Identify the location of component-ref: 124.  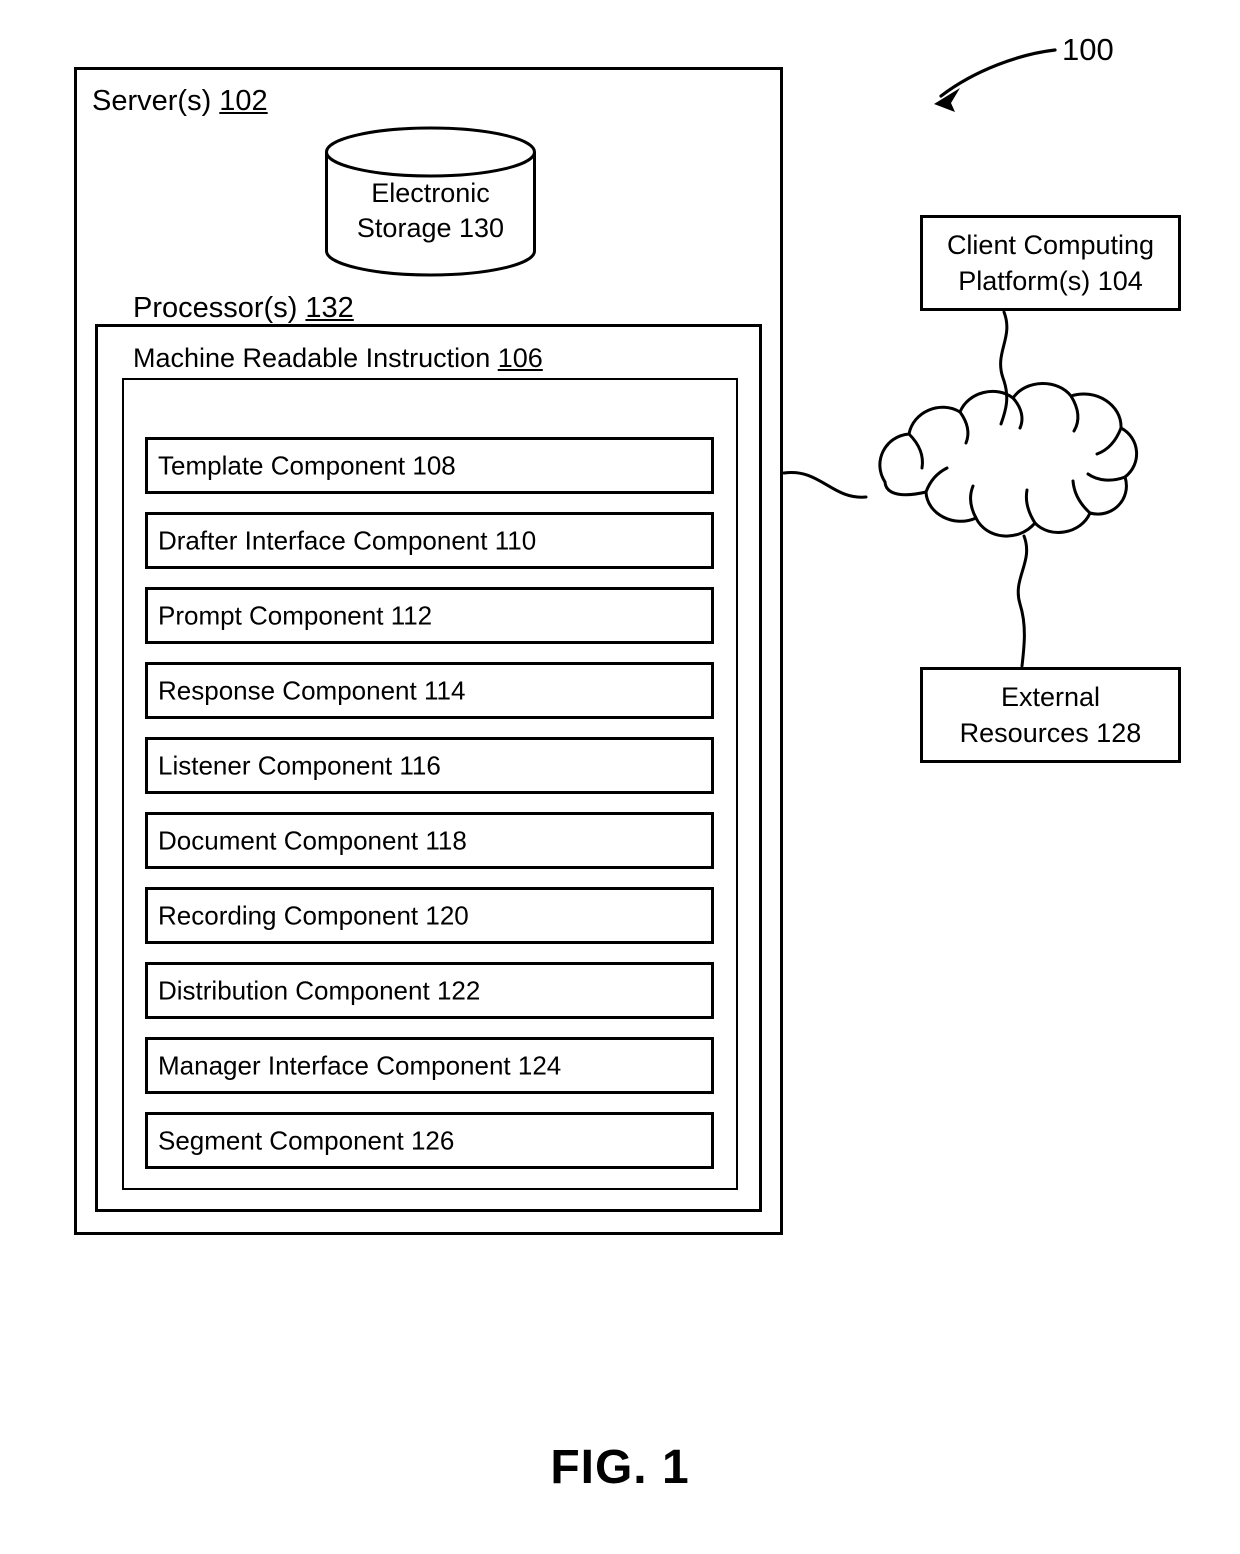
(539, 1065).